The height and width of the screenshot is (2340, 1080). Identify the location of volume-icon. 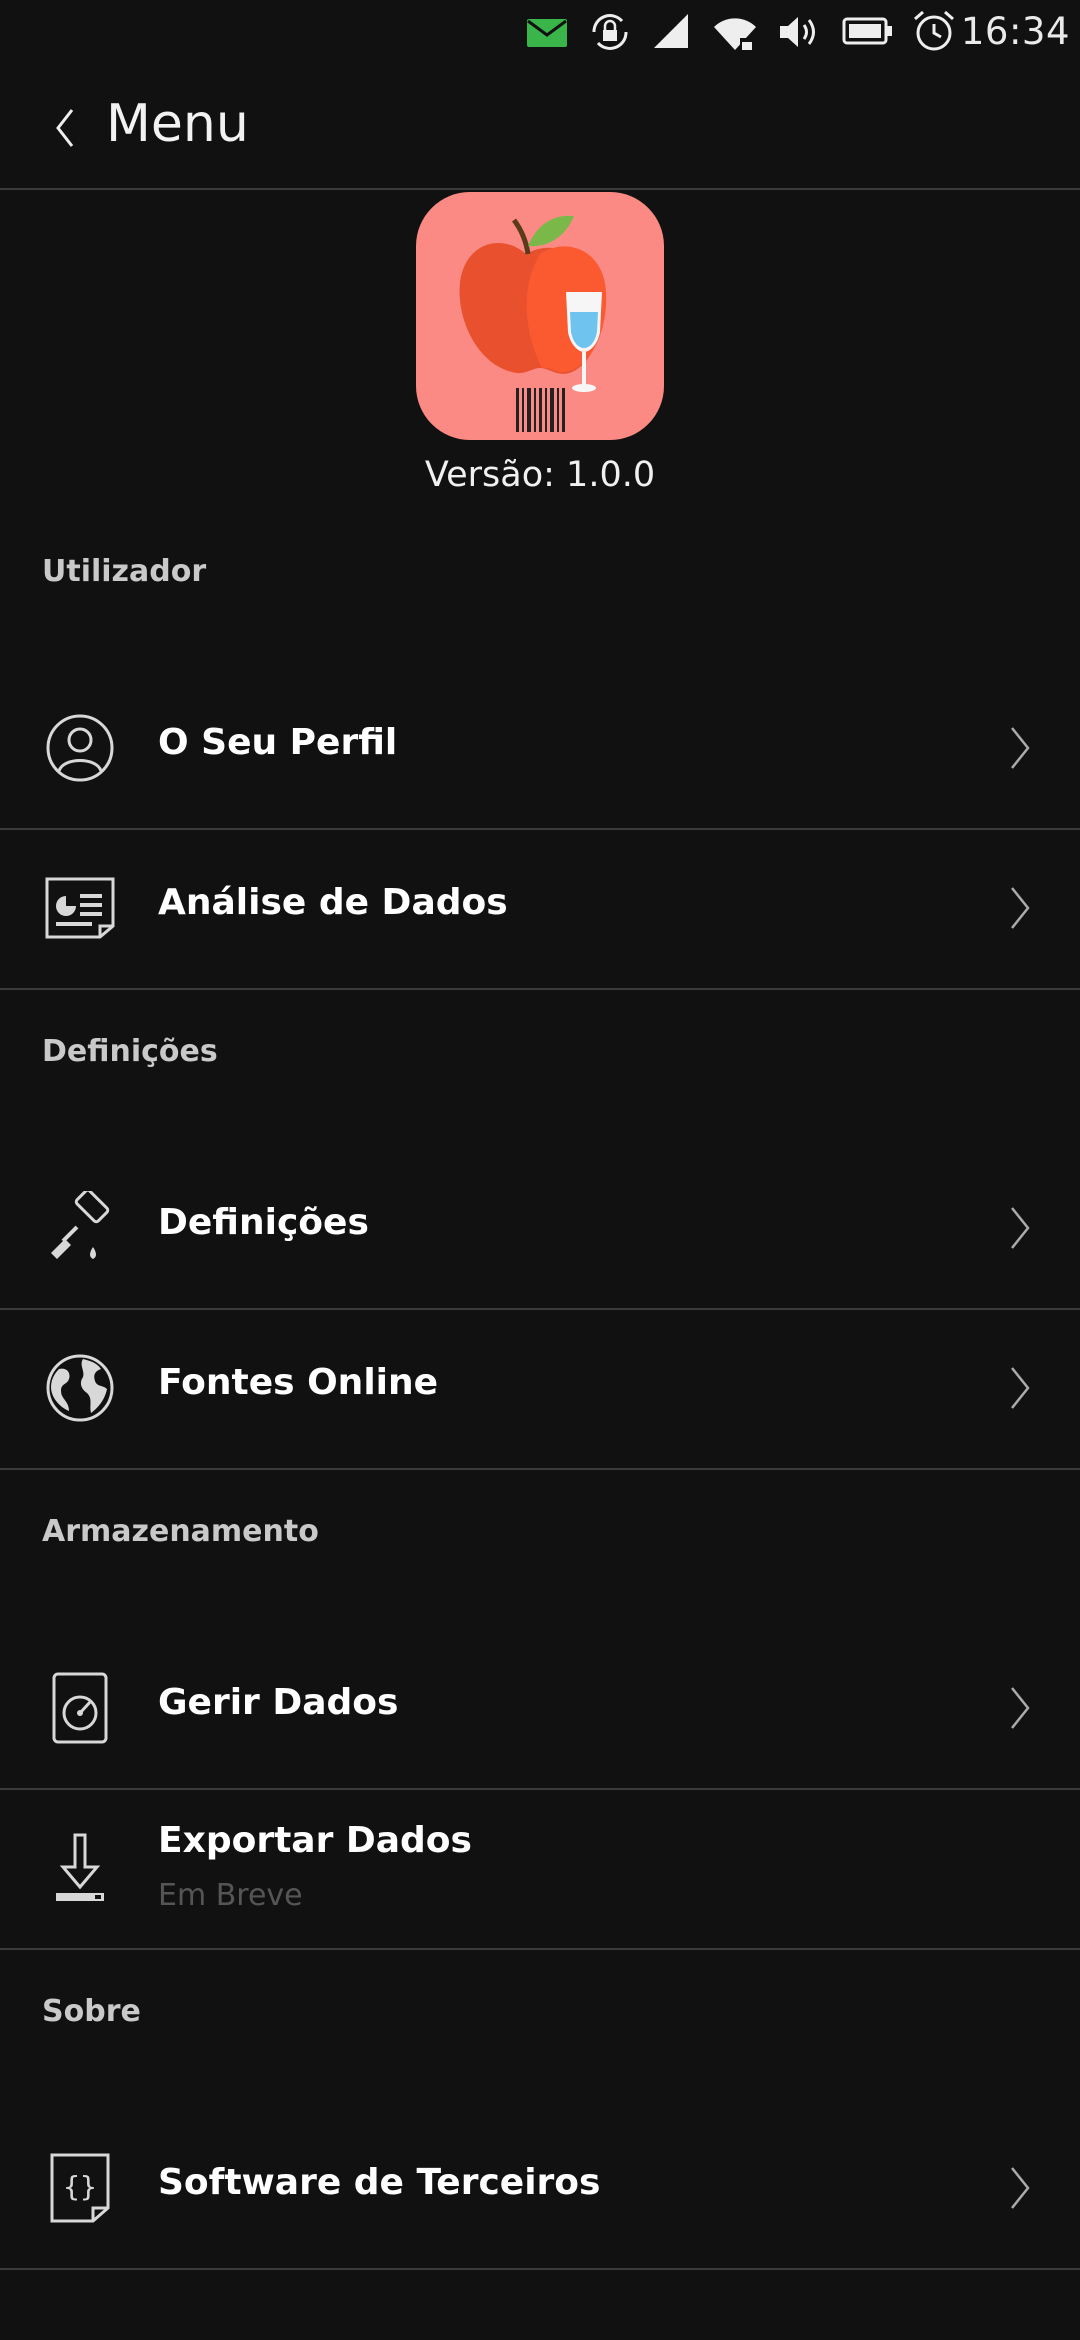
(797, 32).